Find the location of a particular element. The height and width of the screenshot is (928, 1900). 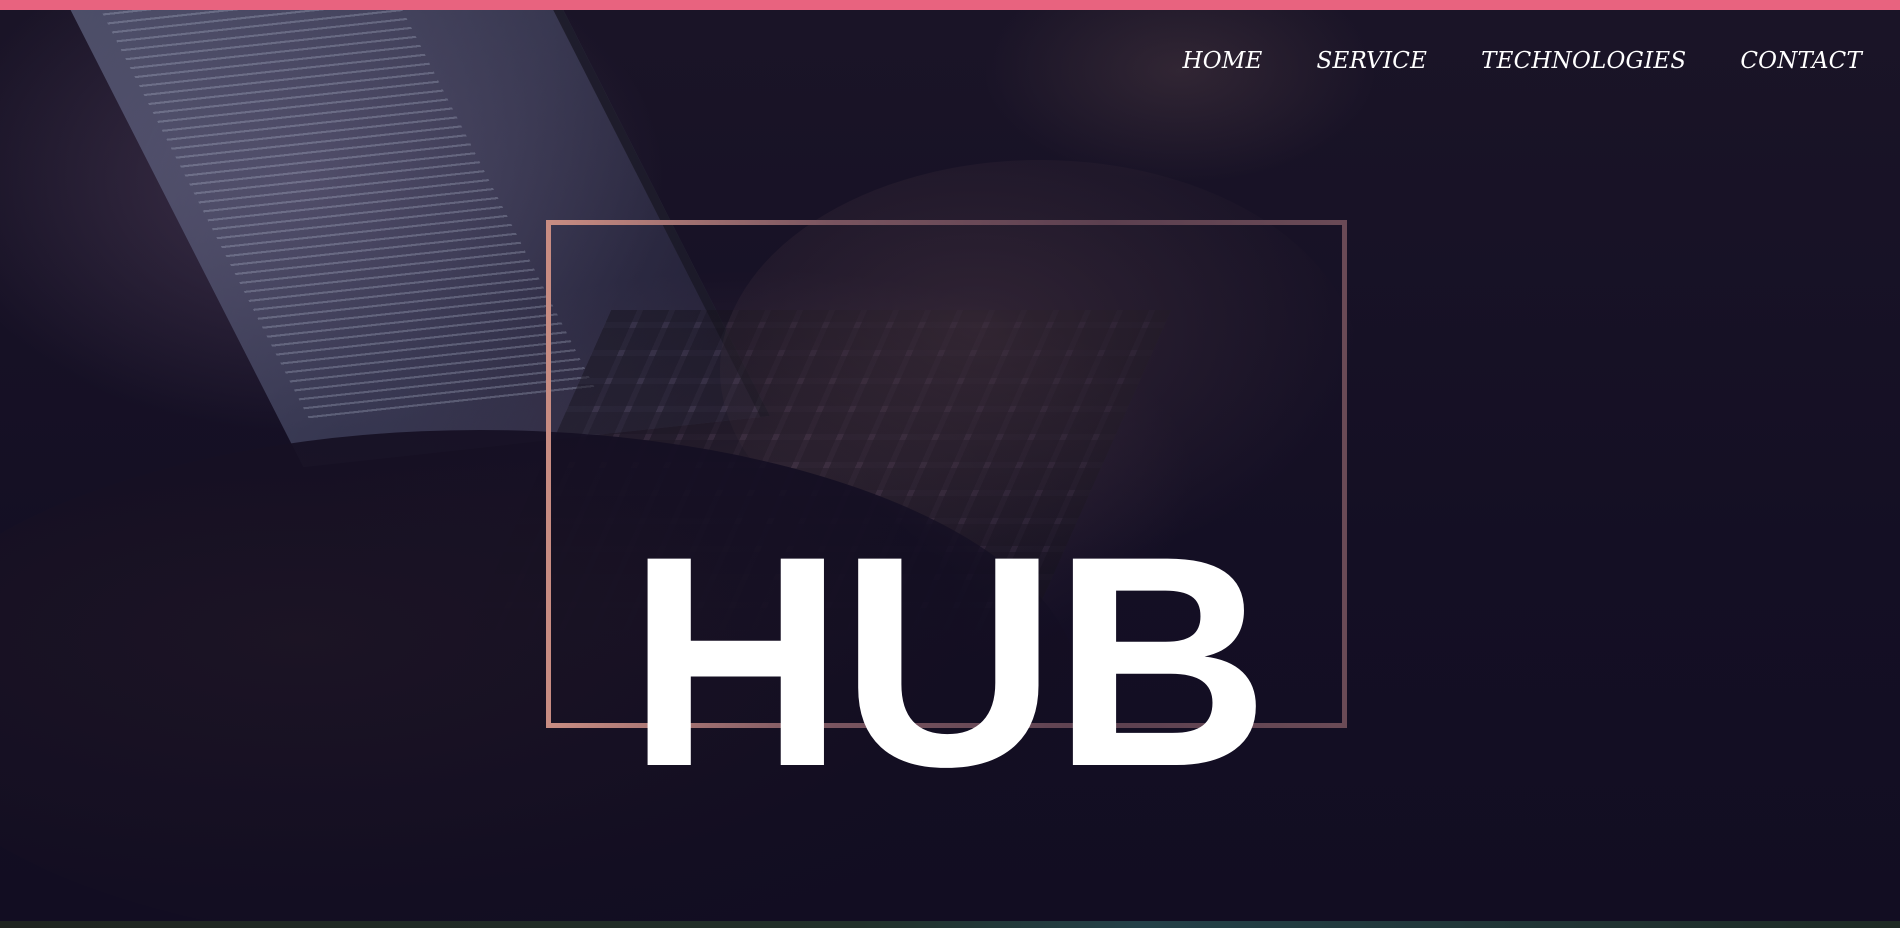

hero-title: HUB is located at coordinates (948, 661).